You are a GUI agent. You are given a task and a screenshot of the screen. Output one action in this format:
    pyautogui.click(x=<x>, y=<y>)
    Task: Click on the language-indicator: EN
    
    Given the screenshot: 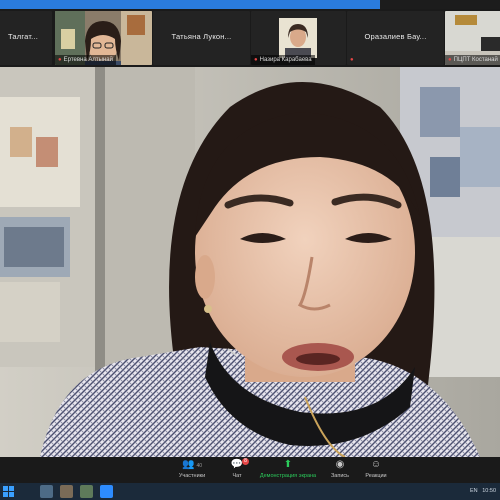 What is the action you would take?
    pyautogui.click(x=474, y=491)
    